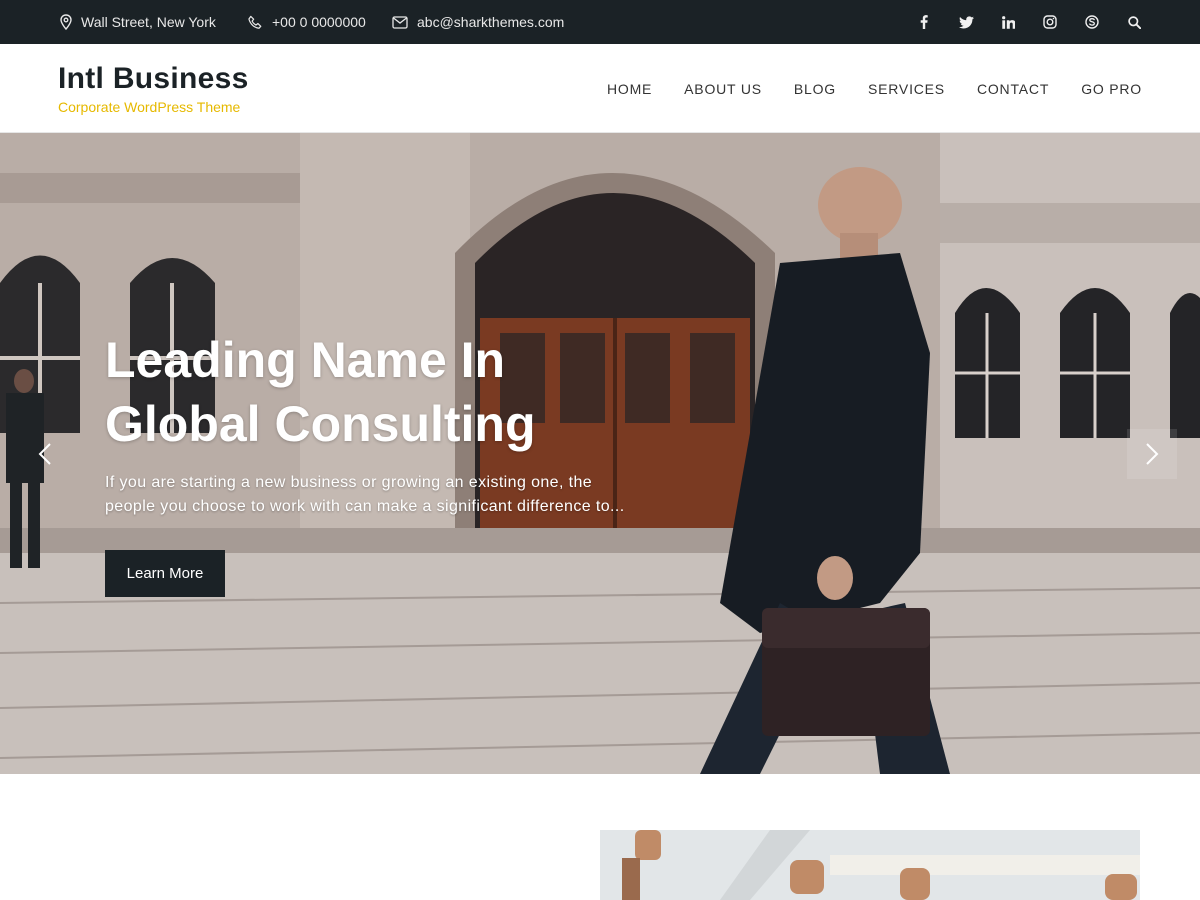 Image resolution: width=1200 pixels, height=900 pixels. Describe the element at coordinates (966, 22) in the screenshot. I see `twitter-icon` at that location.